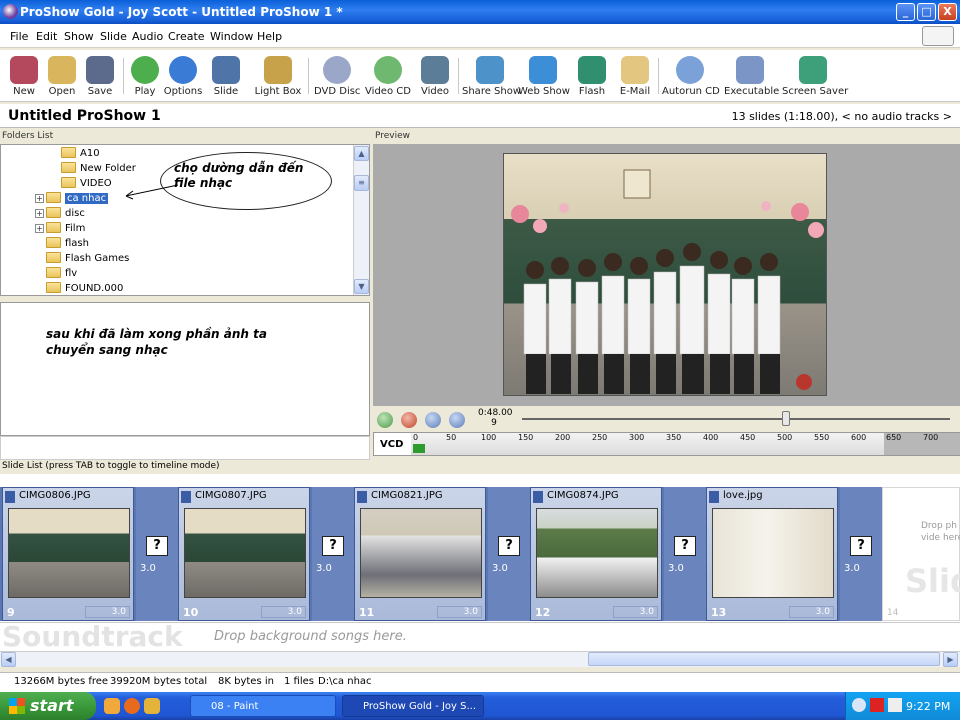 This screenshot has height=720, width=960. I want to click on ruler-tick: 50, so click(451, 437).